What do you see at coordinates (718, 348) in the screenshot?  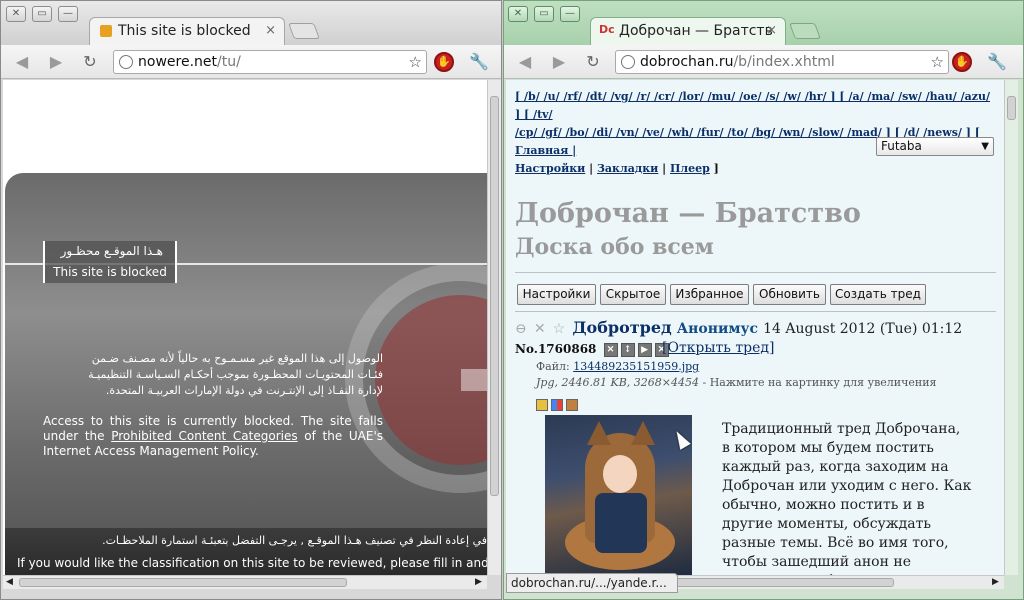 I see `open-thread-link: [Открыть тред]` at bounding box center [718, 348].